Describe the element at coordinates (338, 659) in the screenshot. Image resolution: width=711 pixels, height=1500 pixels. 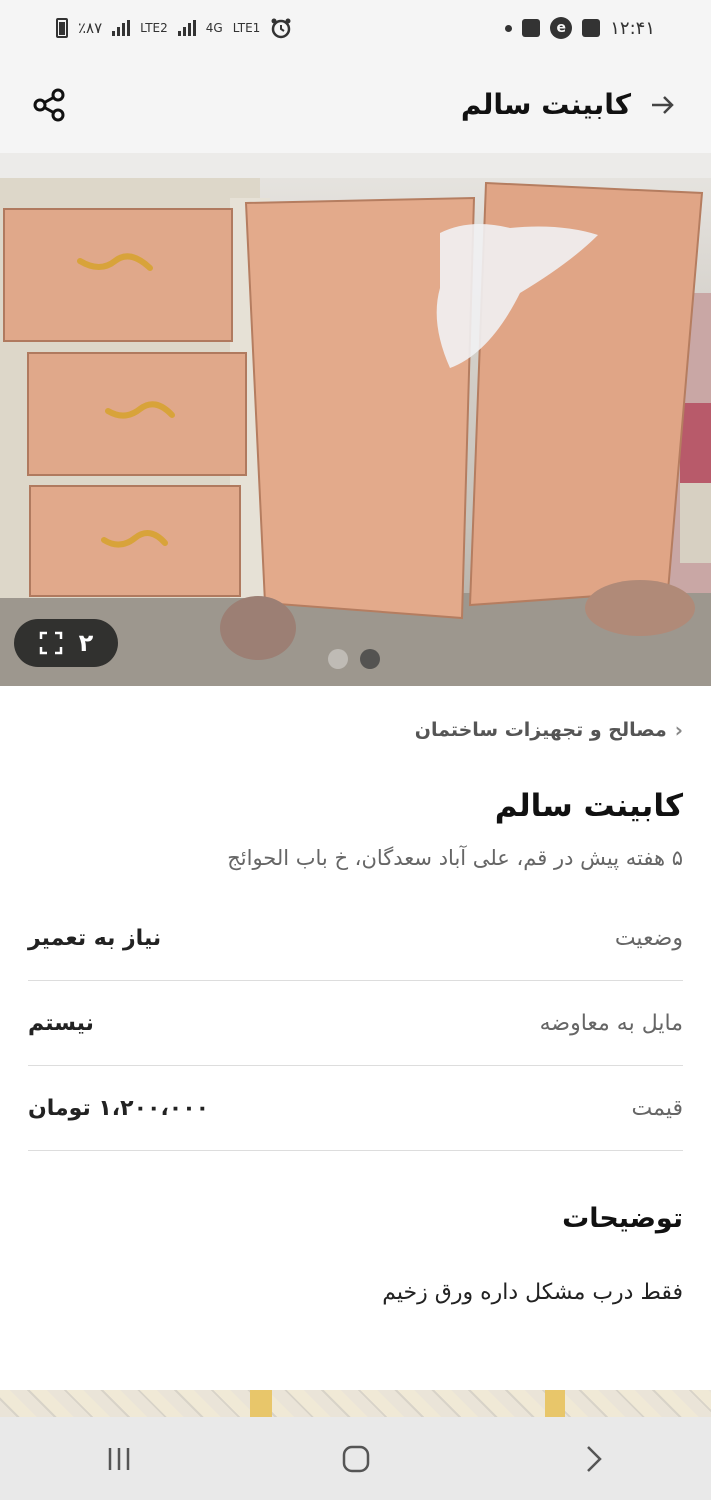
I see `carousel-dot` at that location.